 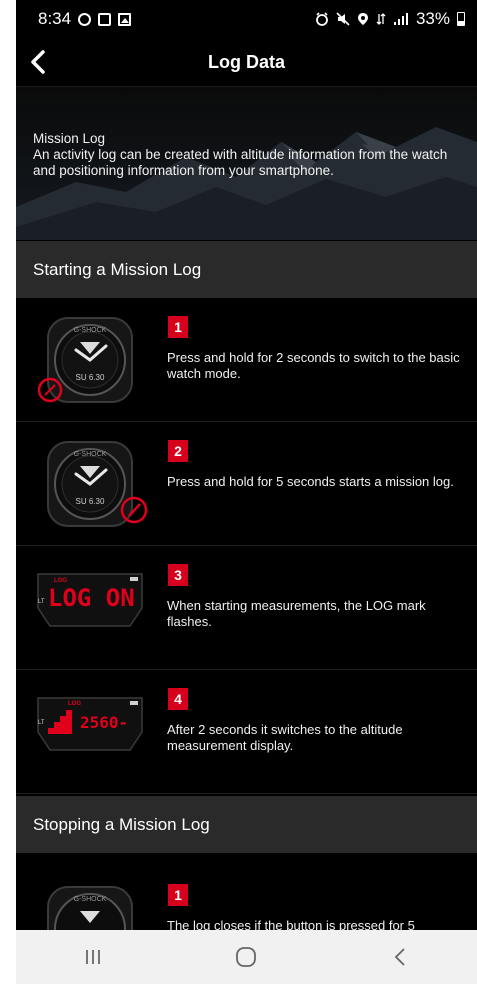 I want to click on lcd-altitude-illustration: LOG LT 2560-, so click(x=90, y=724).